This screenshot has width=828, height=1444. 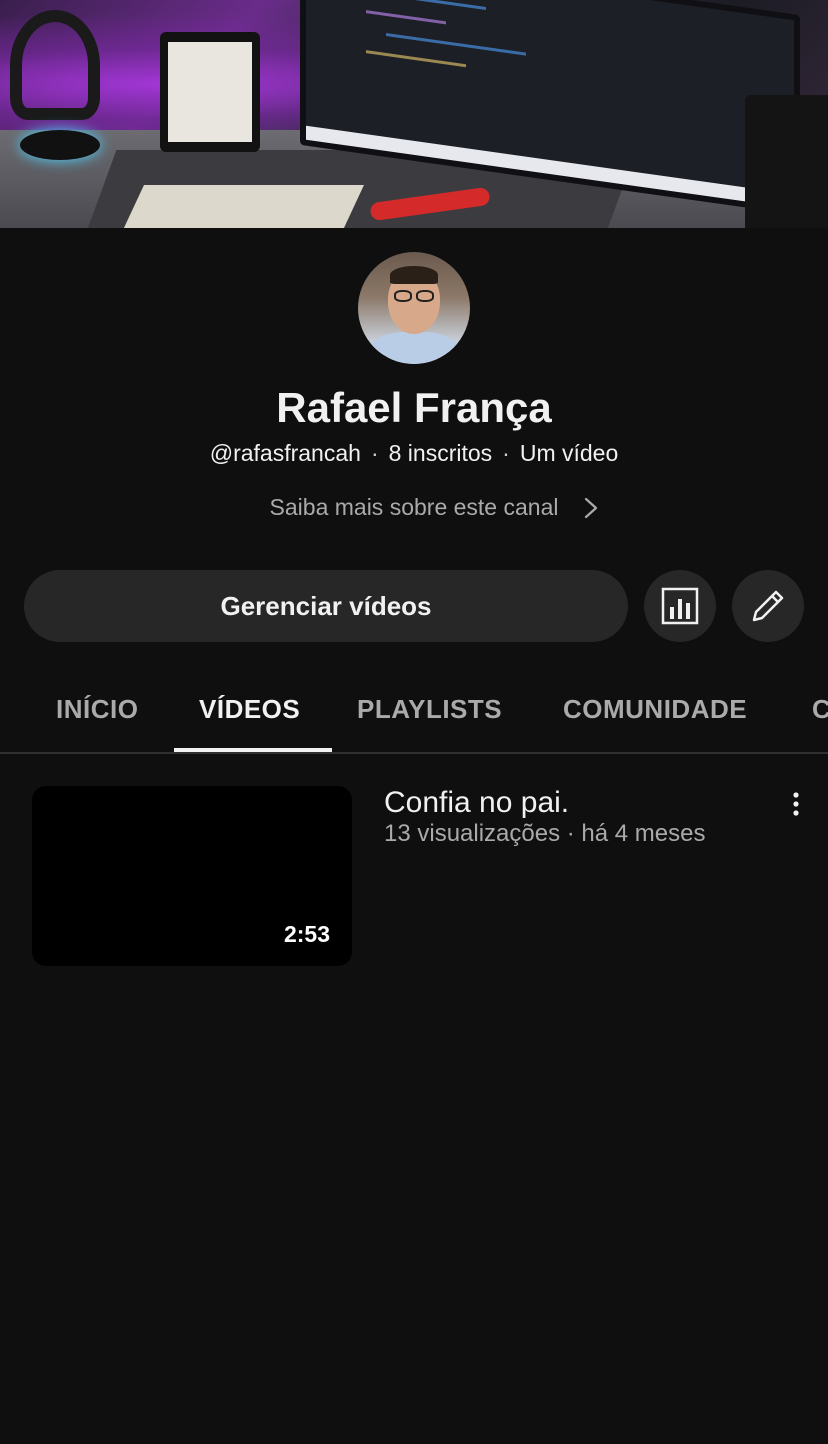 I want to click on edit-channel-button, so click(x=768, y=606).